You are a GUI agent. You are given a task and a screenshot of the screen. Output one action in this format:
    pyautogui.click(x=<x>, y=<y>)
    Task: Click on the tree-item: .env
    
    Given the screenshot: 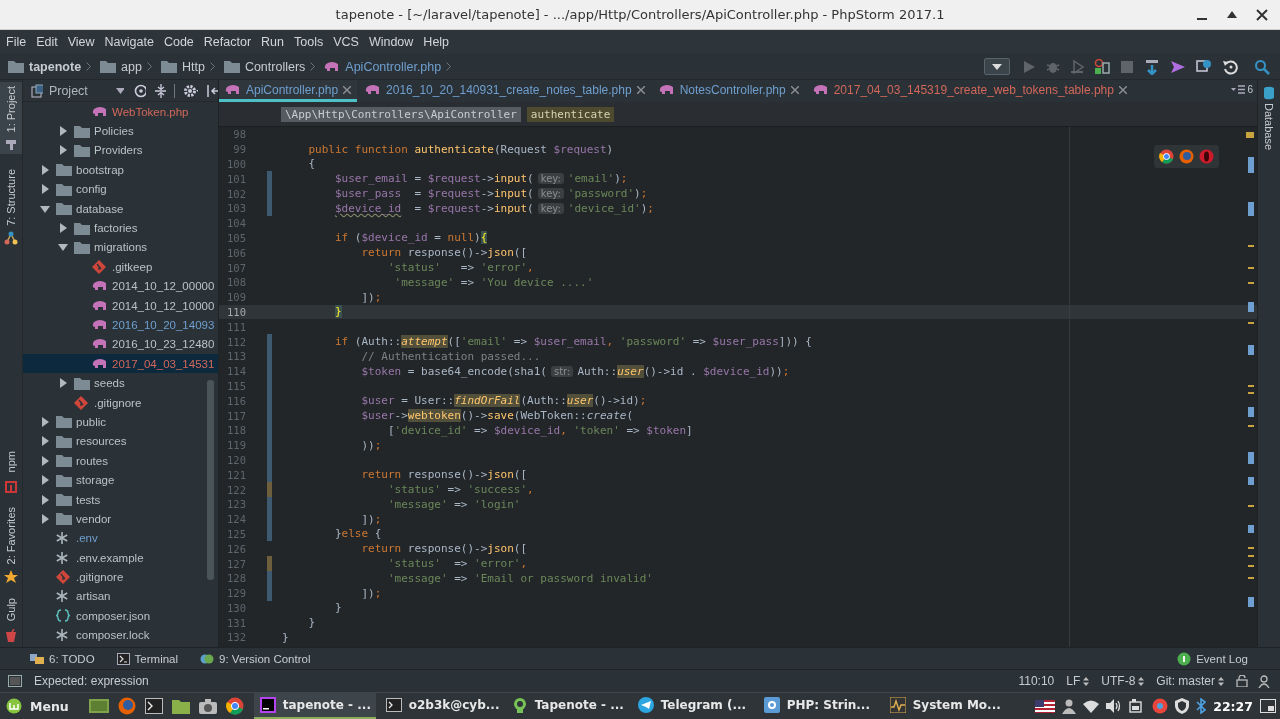 What is the action you would take?
    pyautogui.click(x=120, y=538)
    